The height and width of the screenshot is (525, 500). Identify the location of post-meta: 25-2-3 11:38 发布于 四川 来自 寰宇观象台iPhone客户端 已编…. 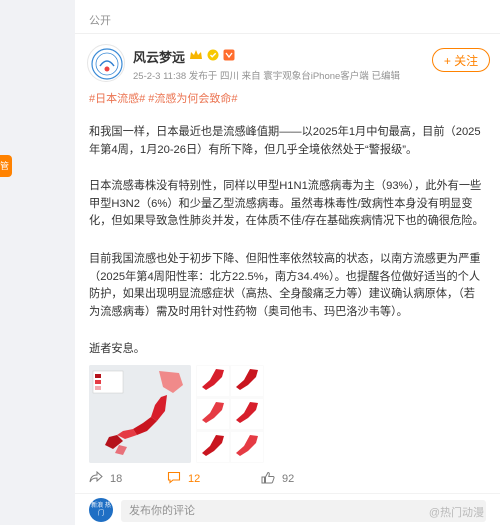
(266, 76).